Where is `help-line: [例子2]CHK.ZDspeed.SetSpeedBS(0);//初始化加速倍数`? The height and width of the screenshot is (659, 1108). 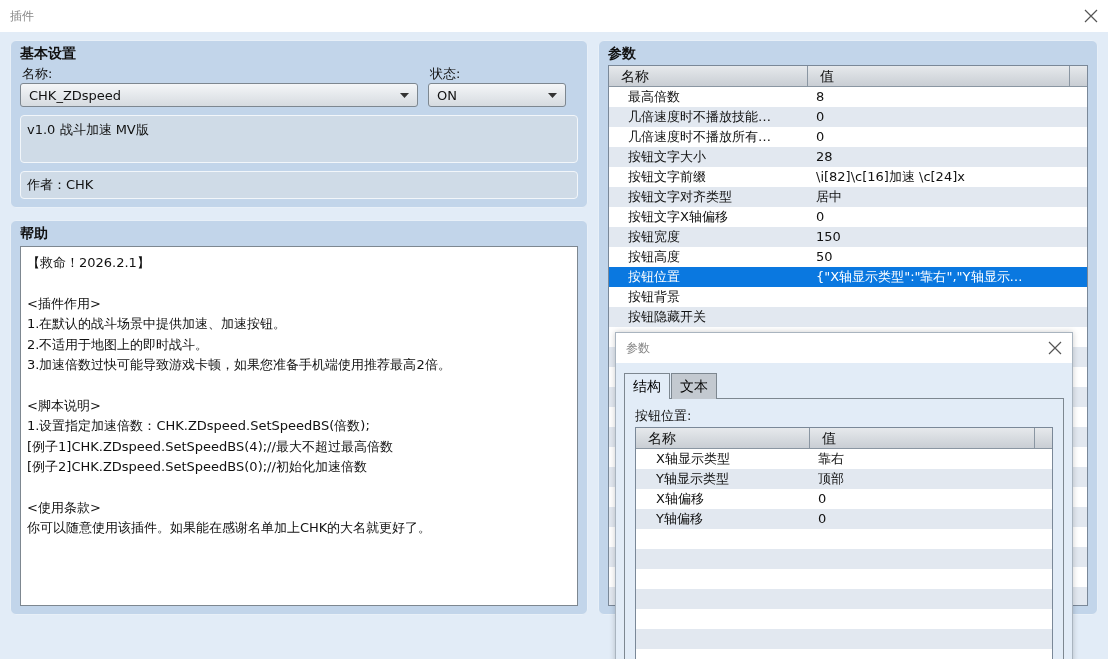 help-line: [例子2]CHK.ZDspeed.SetSpeedBS(0);//初始化加速倍数 is located at coordinates (197, 467).